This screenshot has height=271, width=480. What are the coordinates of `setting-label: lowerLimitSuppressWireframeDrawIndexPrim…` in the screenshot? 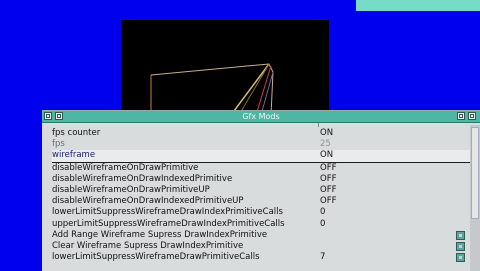 It's located at (167, 212).